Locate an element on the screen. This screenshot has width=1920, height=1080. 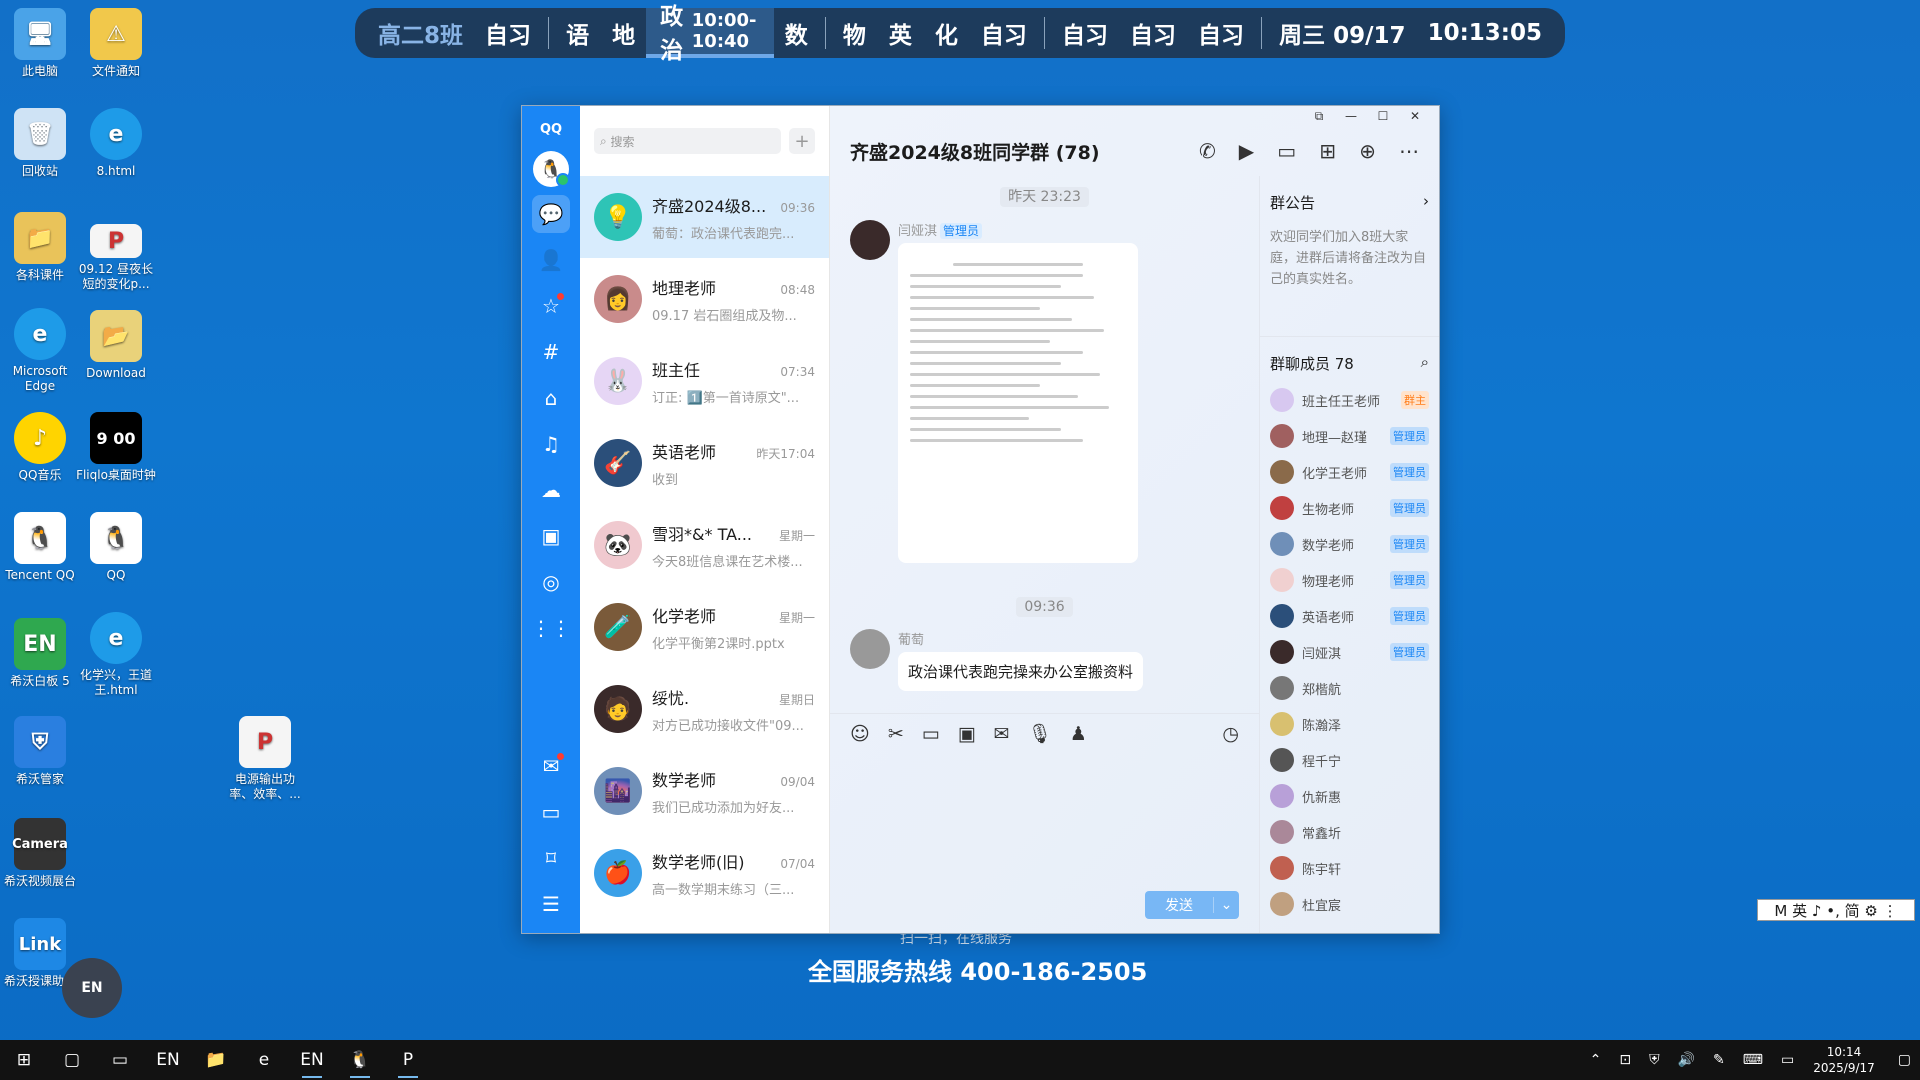
channel-hash-icon: # is located at coordinates (551, 352).